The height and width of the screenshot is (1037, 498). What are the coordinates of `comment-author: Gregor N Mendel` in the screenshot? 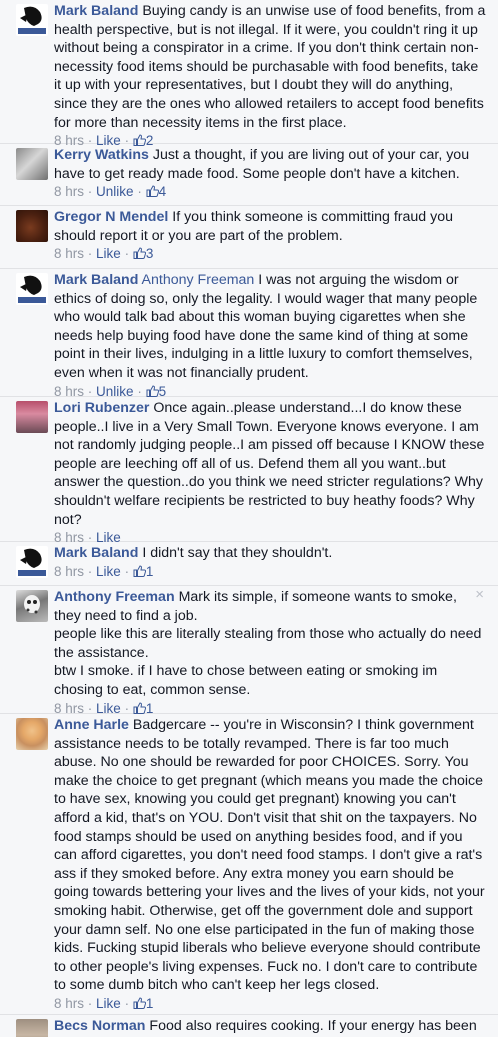 It's located at (111, 217).